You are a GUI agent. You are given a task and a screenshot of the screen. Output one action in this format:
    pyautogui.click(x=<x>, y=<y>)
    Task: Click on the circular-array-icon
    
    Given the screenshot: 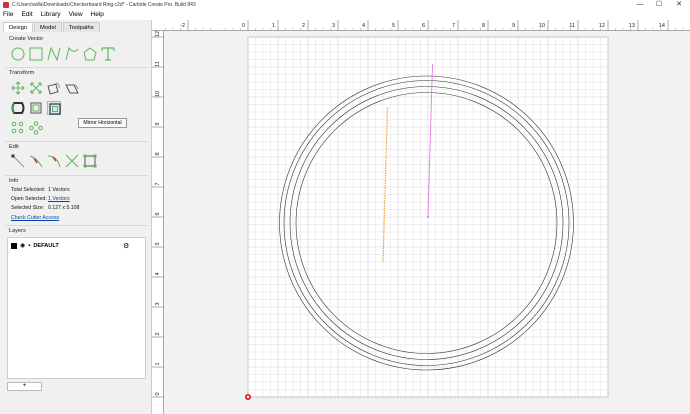 What is the action you would take?
    pyautogui.click(x=36, y=128)
    